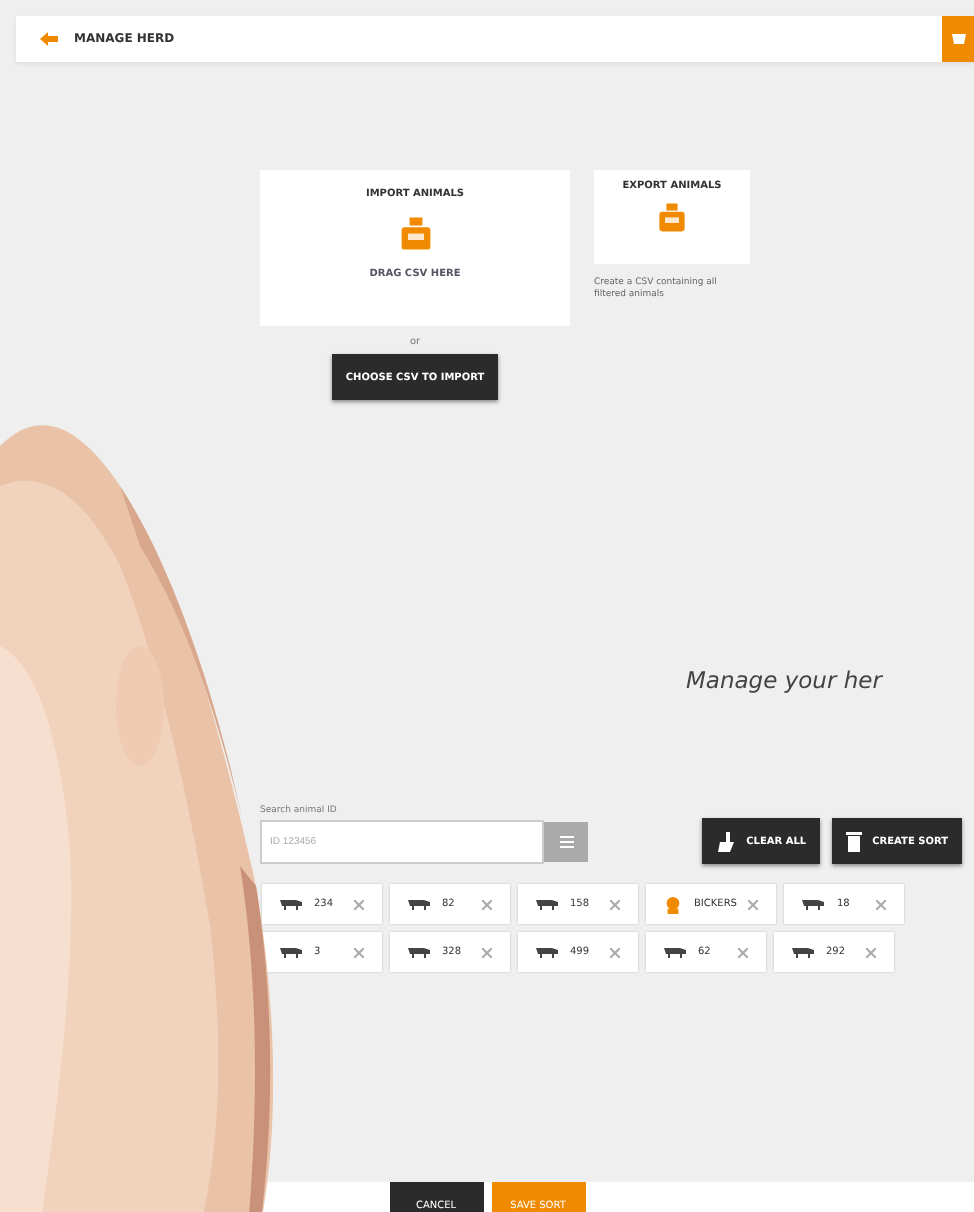 The image size is (974, 1212). What do you see at coordinates (49, 39) in the screenshot?
I see `back-arrow-icon` at bounding box center [49, 39].